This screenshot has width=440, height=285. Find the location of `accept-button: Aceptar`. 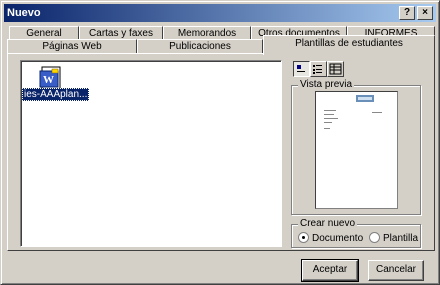

accept-button: Aceptar is located at coordinates (330, 270).